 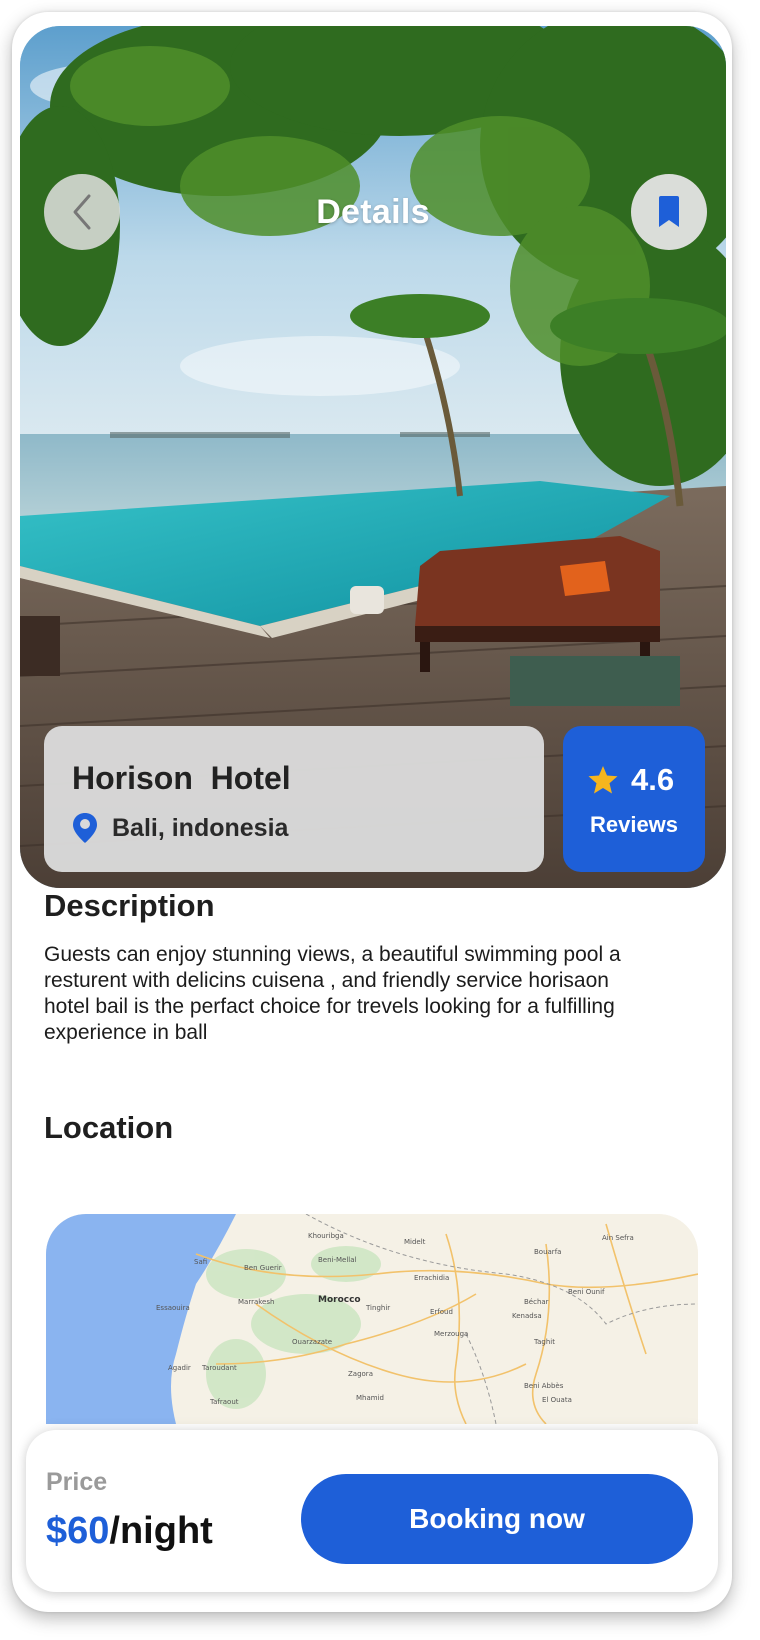 What do you see at coordinates (630, 780) in the screenshot?
I see `rating-row: 4.6` at bounding box center [630, 780].